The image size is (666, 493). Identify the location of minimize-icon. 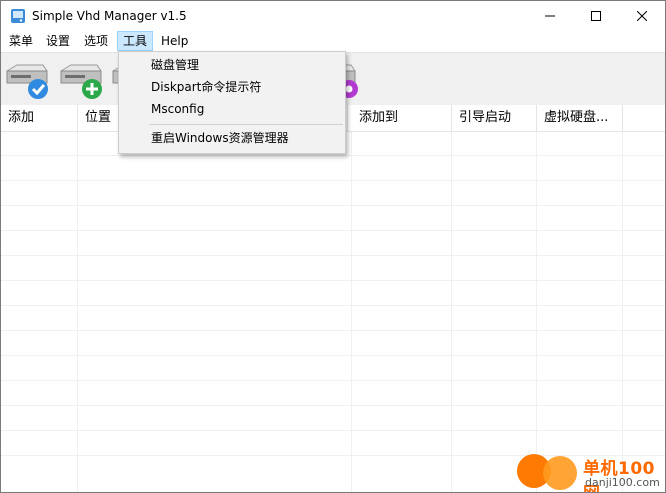
(550, 16).